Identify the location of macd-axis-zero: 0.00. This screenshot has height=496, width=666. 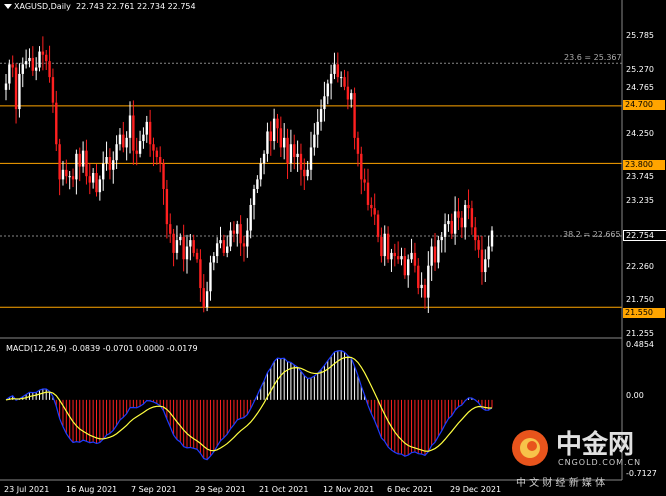
(635, 395).